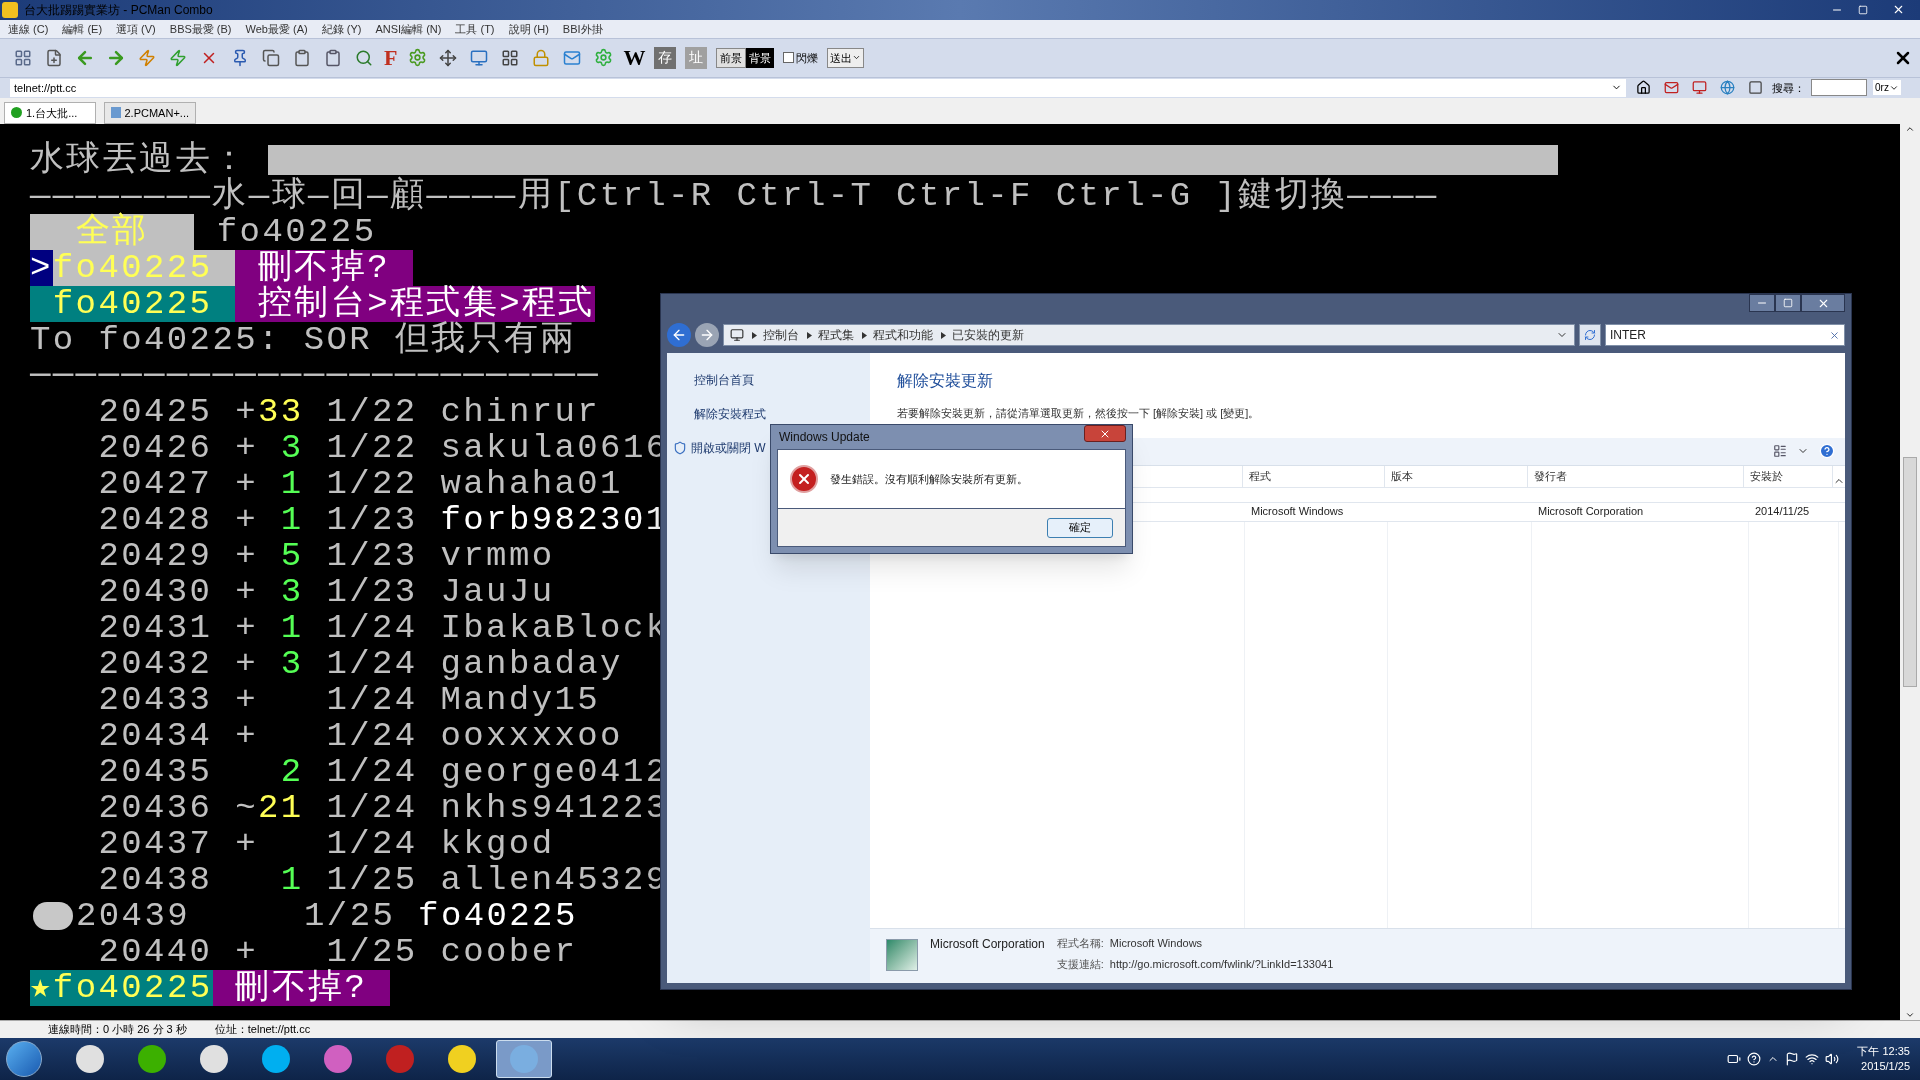 The width and height of the screenshot is (1920, 1080). I want to click on terminal-text: 20426 +, so click(178, 447).